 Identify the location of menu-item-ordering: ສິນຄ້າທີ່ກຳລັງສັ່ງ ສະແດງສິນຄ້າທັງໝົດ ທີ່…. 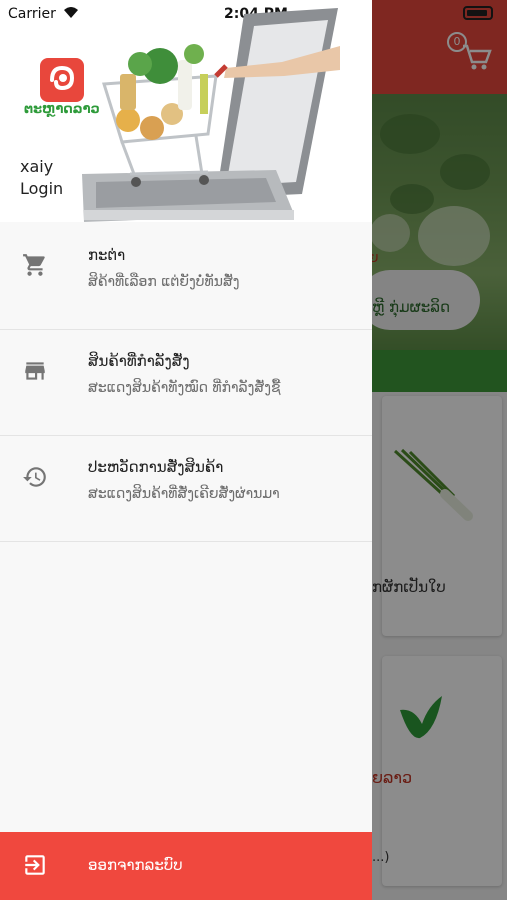
(186, 383).